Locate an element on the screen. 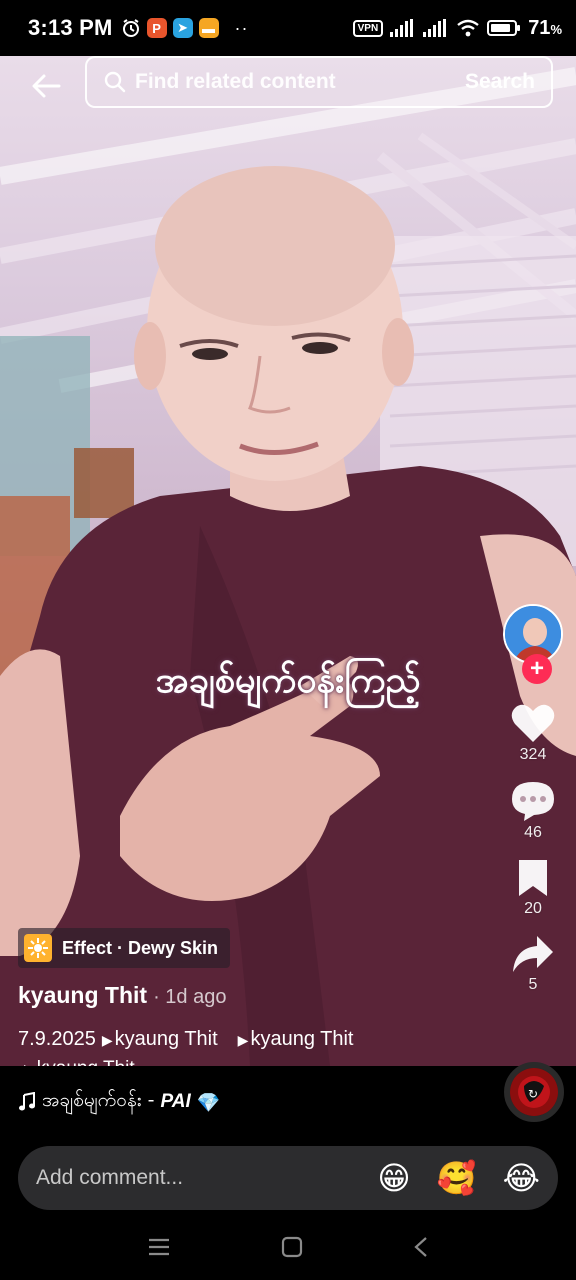  search-button: Search is located at coordinates (500, 82).